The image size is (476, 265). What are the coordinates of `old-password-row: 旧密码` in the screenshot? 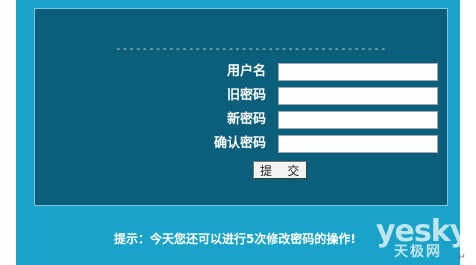 It's located at (279, 96).